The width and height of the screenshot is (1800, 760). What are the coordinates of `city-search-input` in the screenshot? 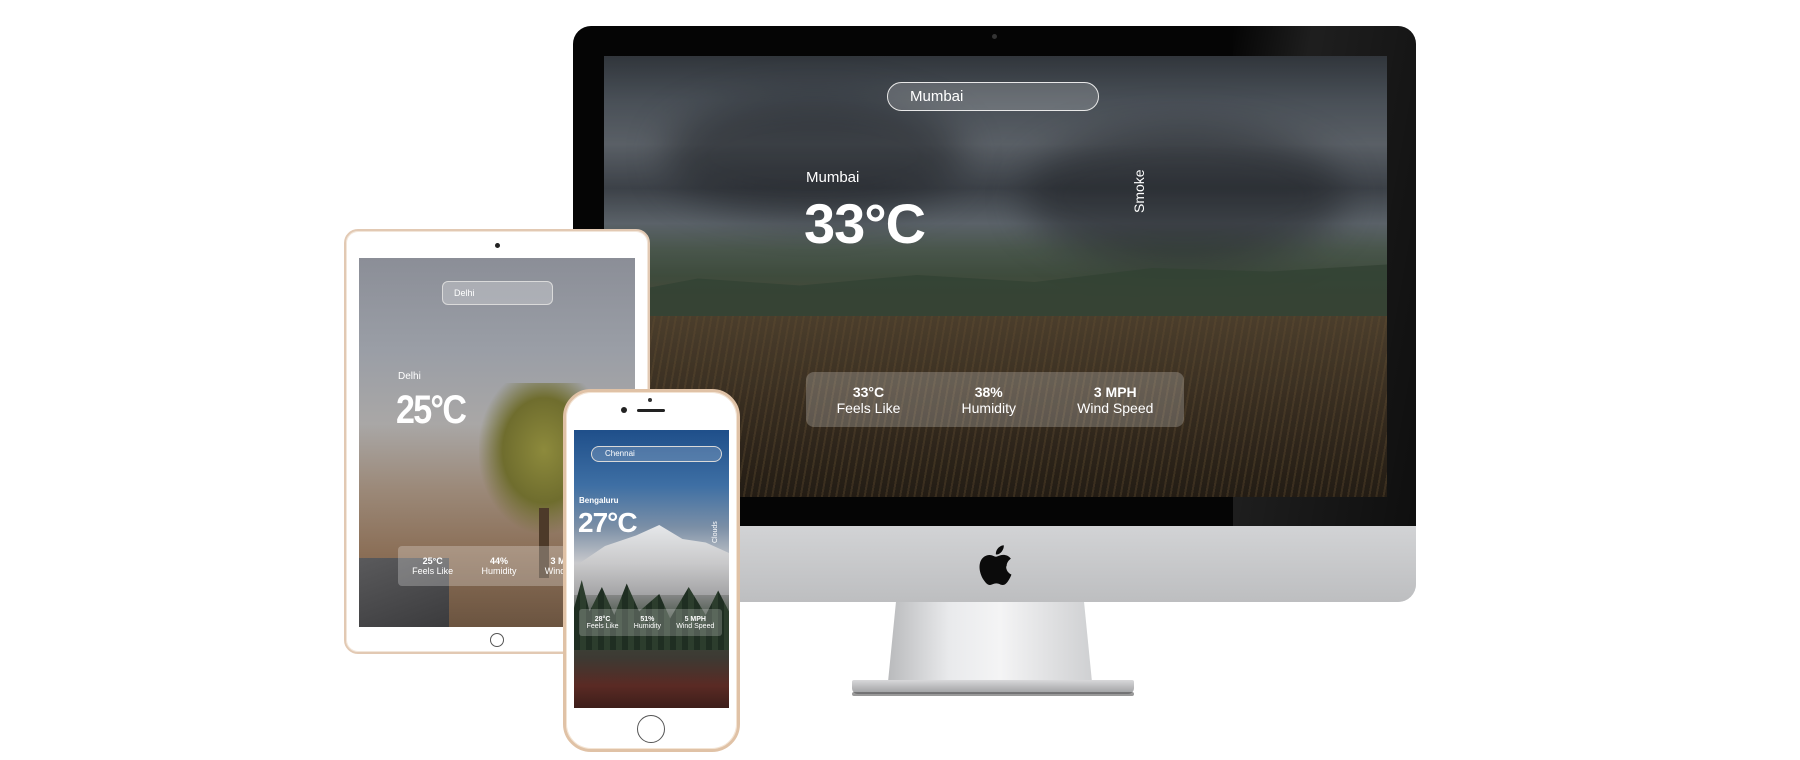 It's located at (993, 96).